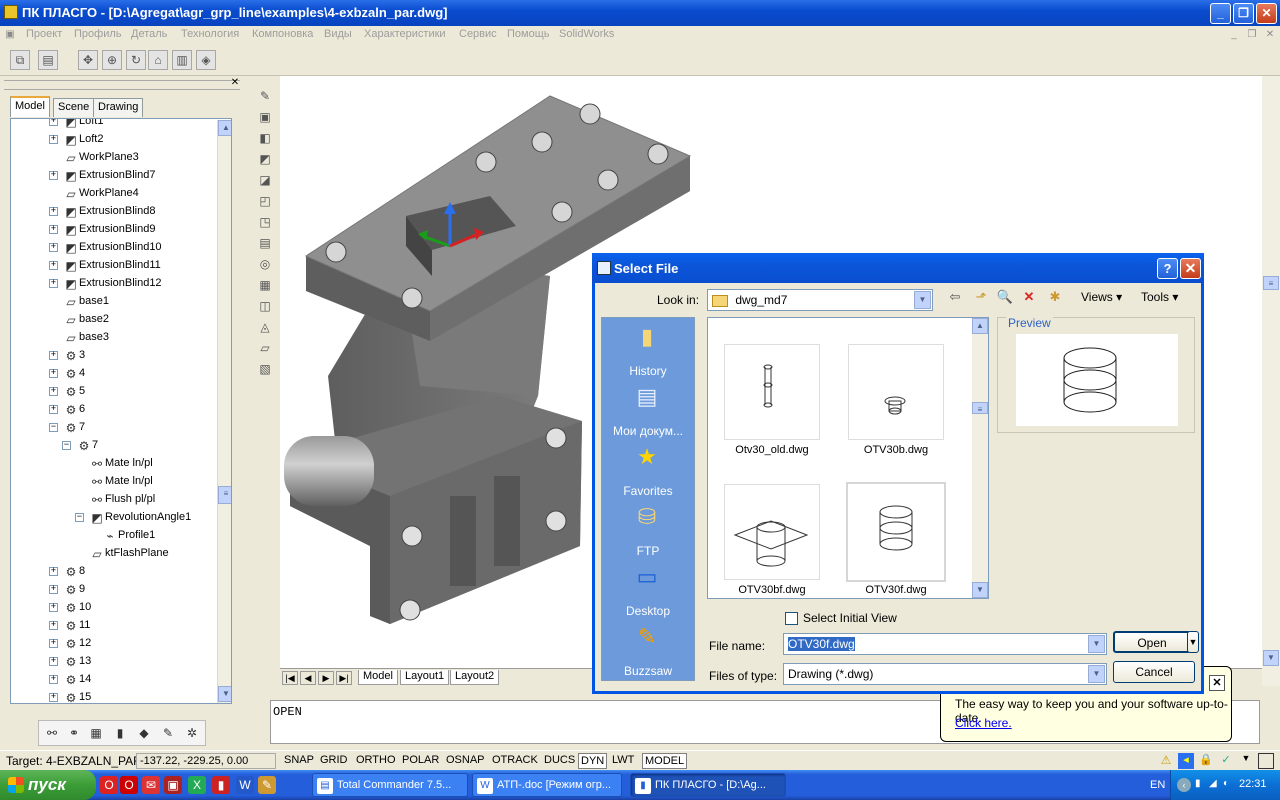 The height and width of the screenshot is (800, 1280). I want to click on workplane-icon: ▱, so click(265, 348).